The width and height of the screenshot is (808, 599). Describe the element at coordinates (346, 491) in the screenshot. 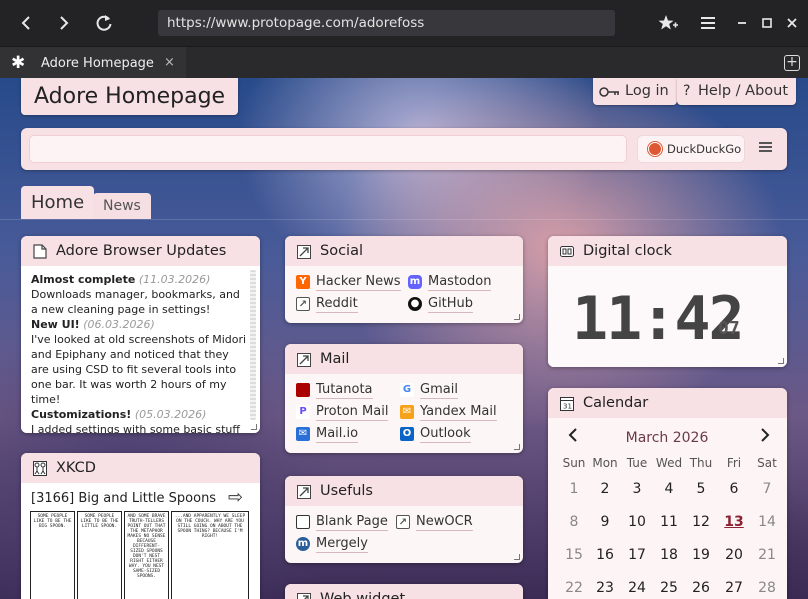

I see `usefuls-widget-title: Usefuls` at that location.